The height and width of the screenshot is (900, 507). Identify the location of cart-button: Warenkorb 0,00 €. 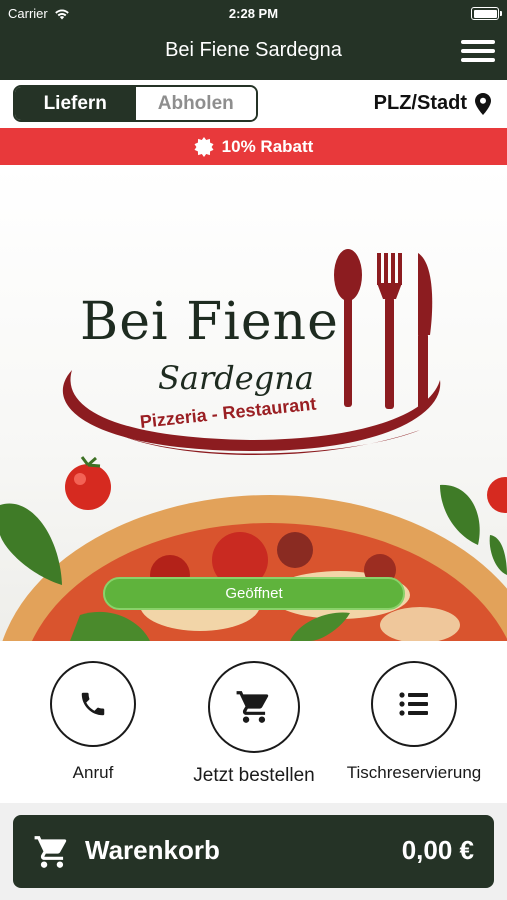
(253, 851).